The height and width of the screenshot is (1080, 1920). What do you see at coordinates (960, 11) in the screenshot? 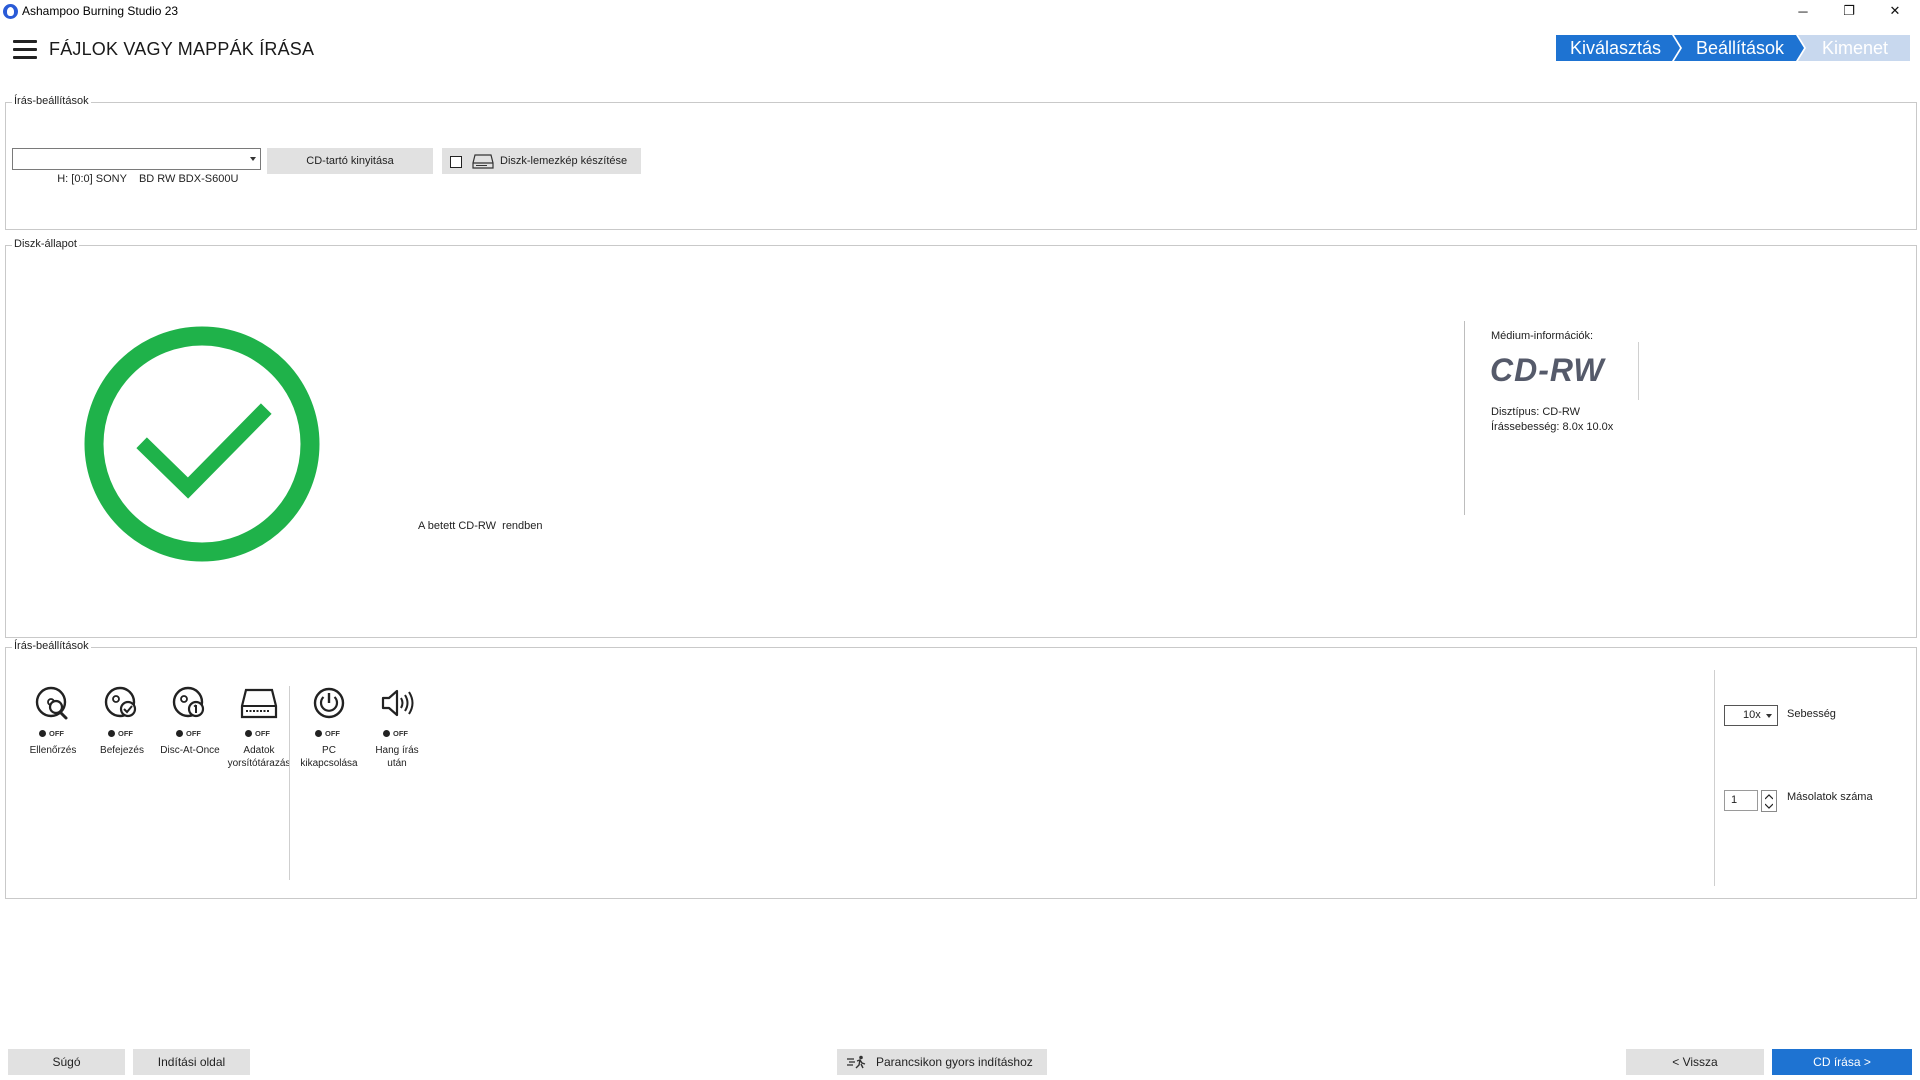
I see `title-bar: Ashampoo Burning Studio 23 ─ ❐ ✕` at bounding box center [960, 11].